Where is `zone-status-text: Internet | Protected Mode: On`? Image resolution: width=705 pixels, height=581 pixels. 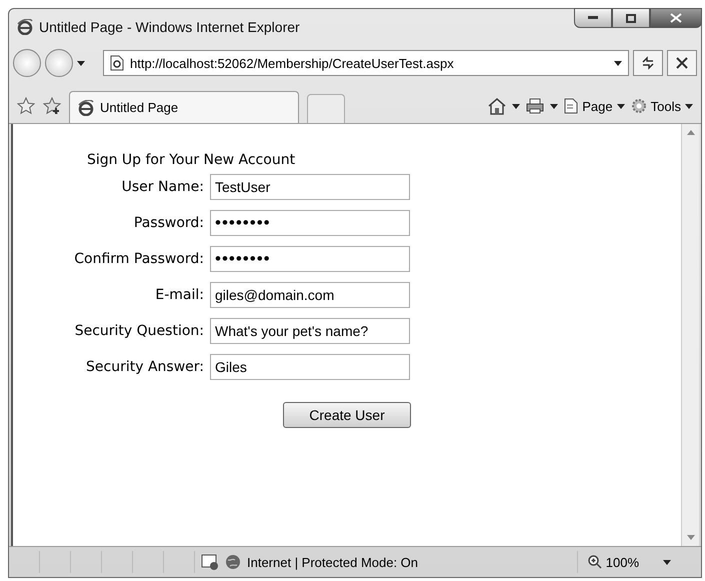
zone-status-text: Internet | Protected Mode: On is located at coordinates (332, 562).